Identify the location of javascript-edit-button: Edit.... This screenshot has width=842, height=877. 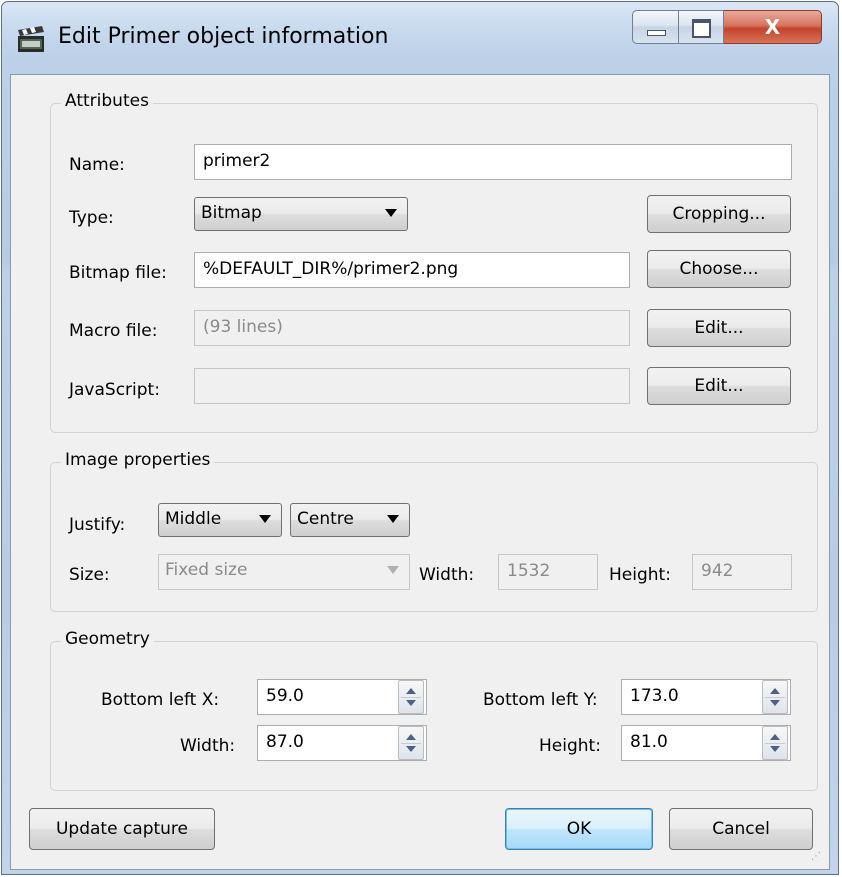
(719, 386).